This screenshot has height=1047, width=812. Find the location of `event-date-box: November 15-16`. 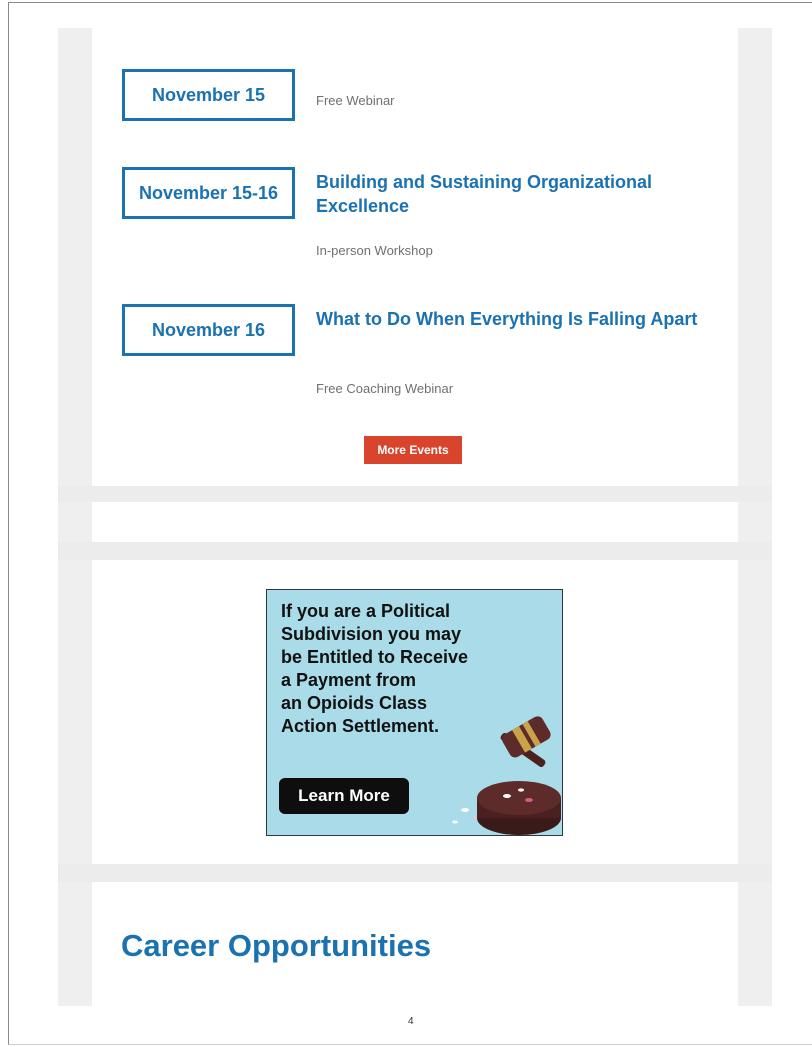

event-date-box: November 15-16 is located at coordinates (208, 193).